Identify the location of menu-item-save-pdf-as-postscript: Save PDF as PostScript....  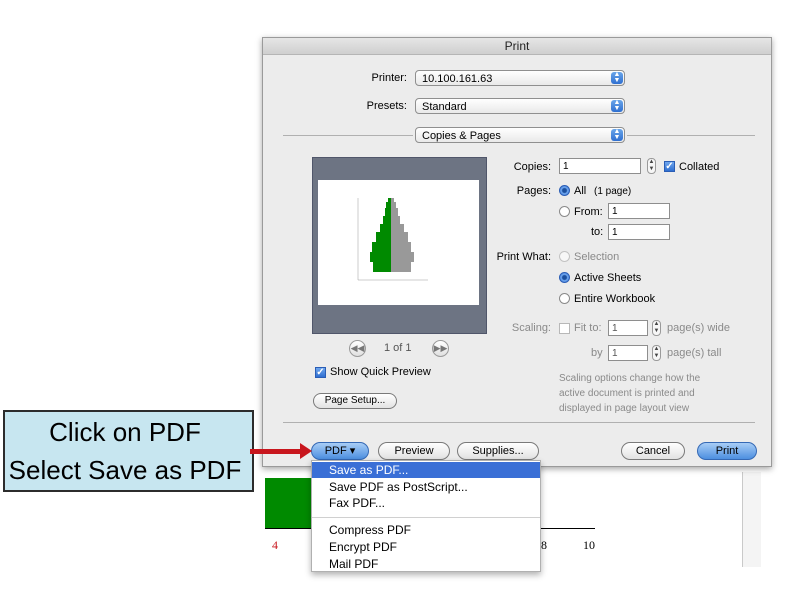
(426, 487).